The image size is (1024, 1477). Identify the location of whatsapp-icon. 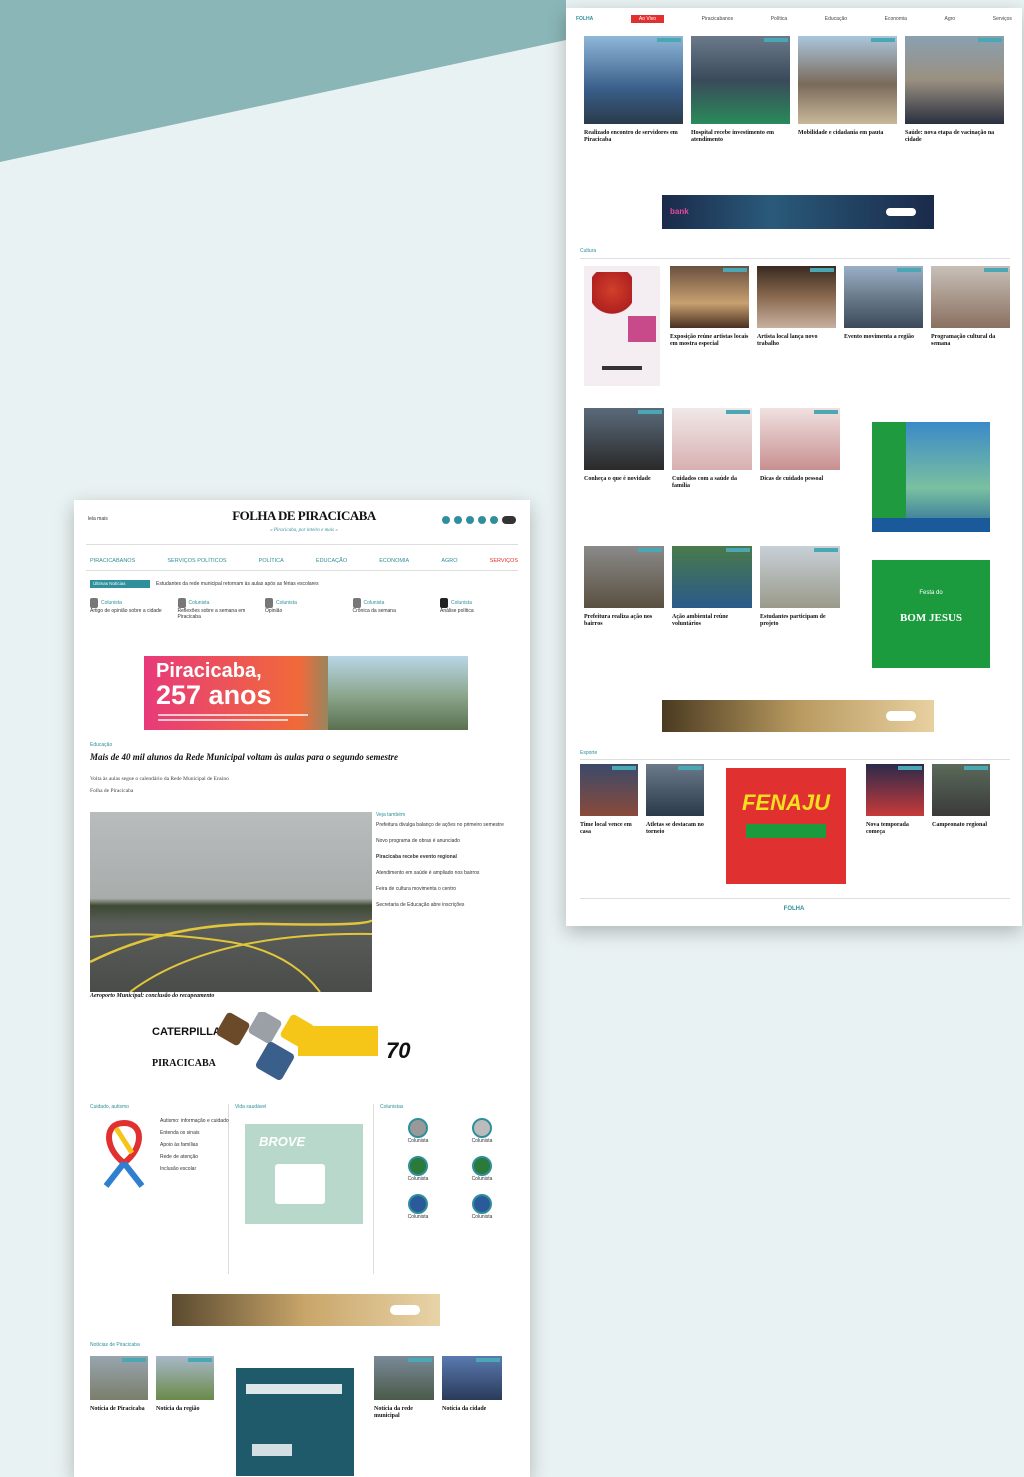
(494, 520).